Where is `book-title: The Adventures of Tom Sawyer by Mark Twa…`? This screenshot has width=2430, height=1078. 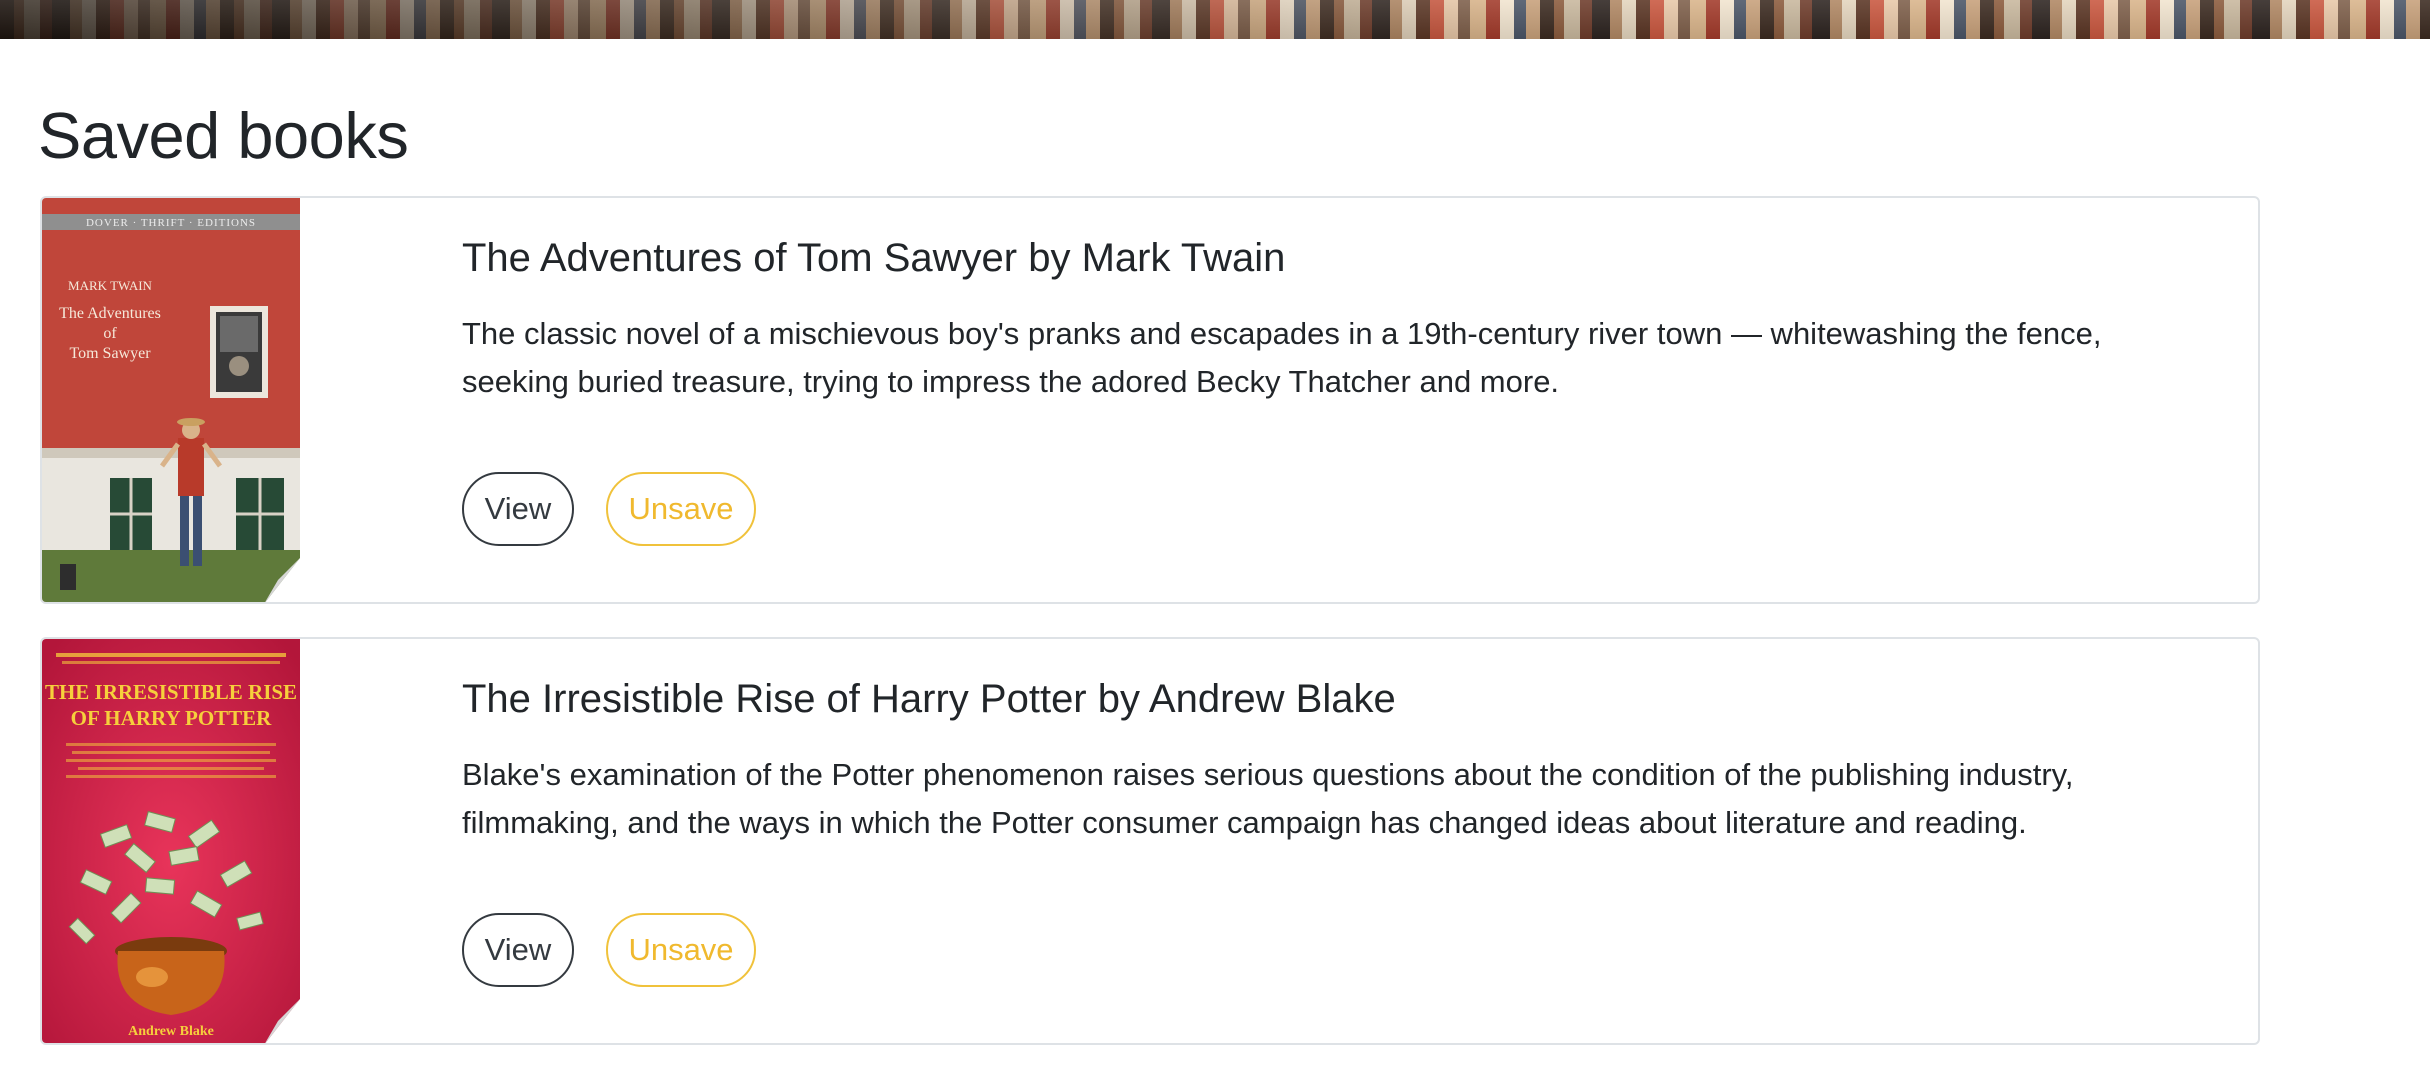
book-title: The Adventures of Tom Sawyer by Mark Twa… is located at coordinates (874, 258).